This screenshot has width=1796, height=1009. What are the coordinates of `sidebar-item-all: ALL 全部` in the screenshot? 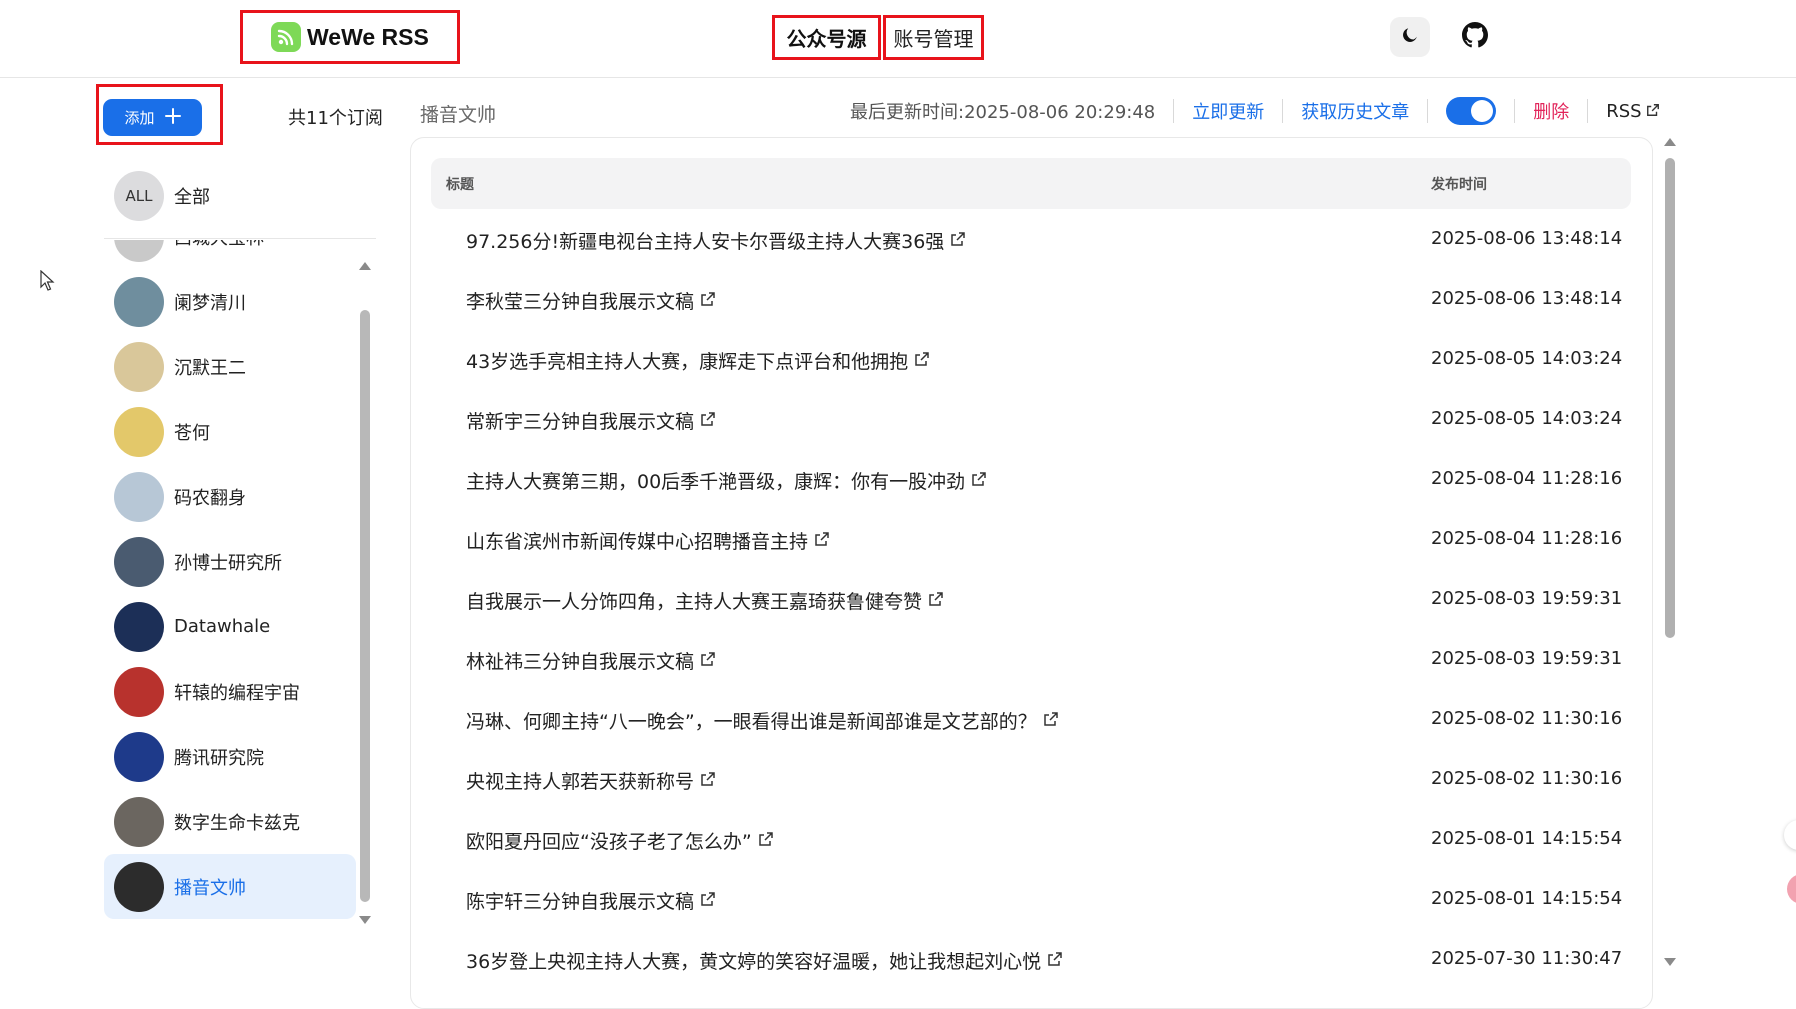 It's located at (229, 196).